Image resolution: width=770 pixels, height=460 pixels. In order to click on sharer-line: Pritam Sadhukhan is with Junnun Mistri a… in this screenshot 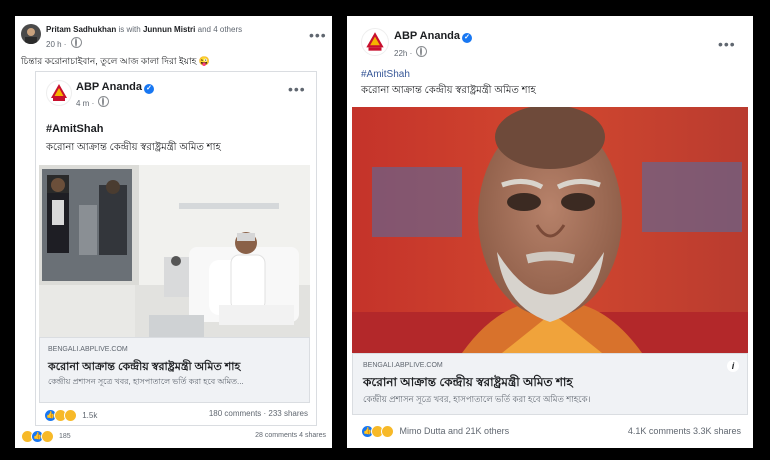, I will do `click(144, 29)`.